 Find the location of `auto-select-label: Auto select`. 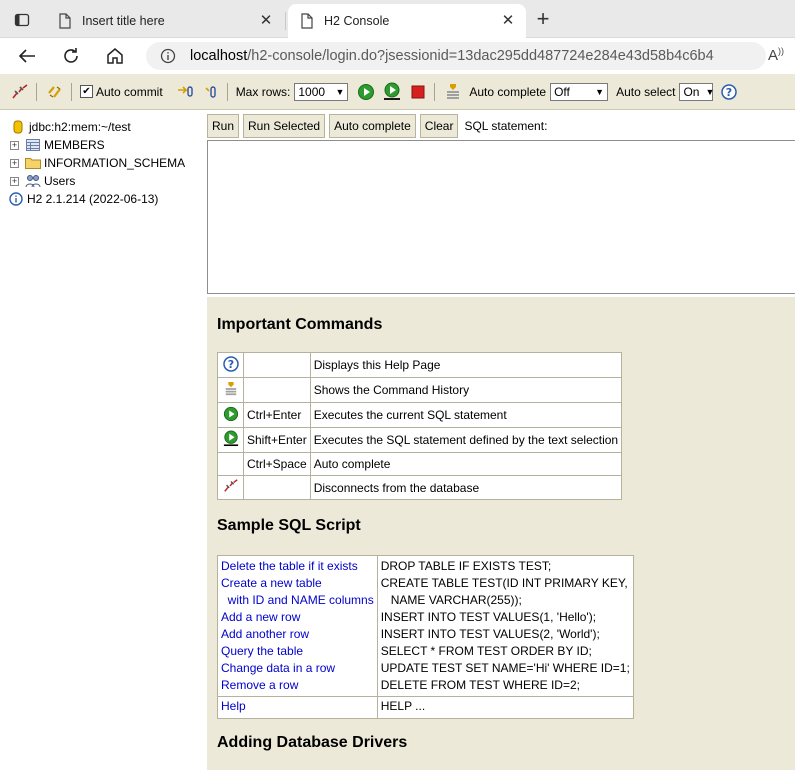

auto-select-label: Auto select is located at coordinates (646, 91).